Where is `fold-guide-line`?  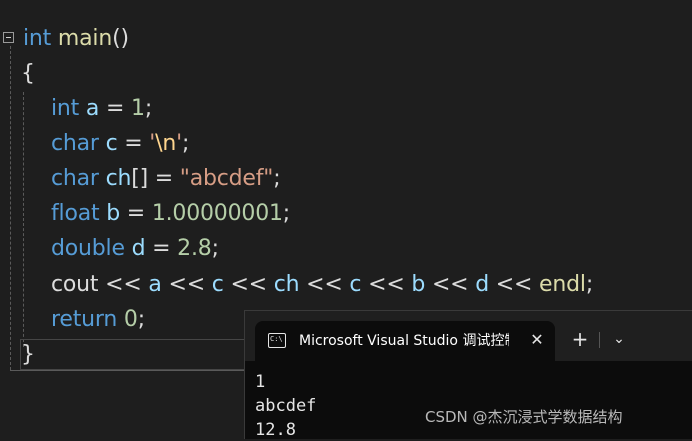 fold-guide-line is located at coordinates (10, 208).